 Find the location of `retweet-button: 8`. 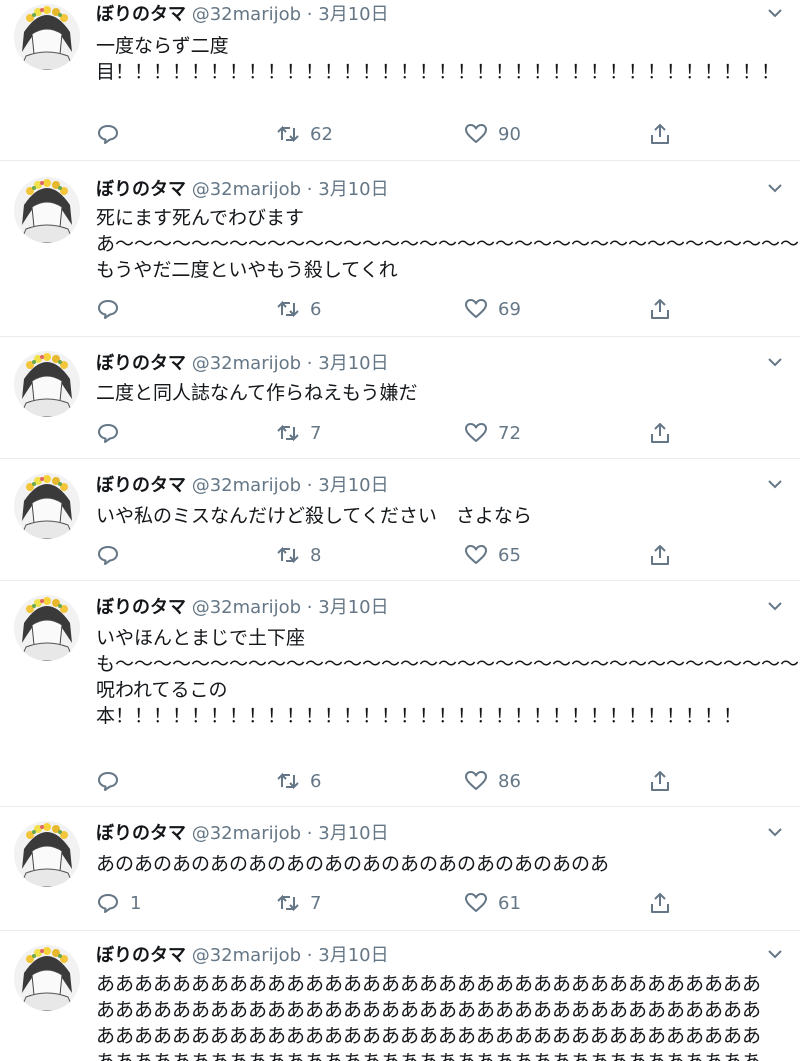

retweet-button: 8 is located at coordinates (298, 555).